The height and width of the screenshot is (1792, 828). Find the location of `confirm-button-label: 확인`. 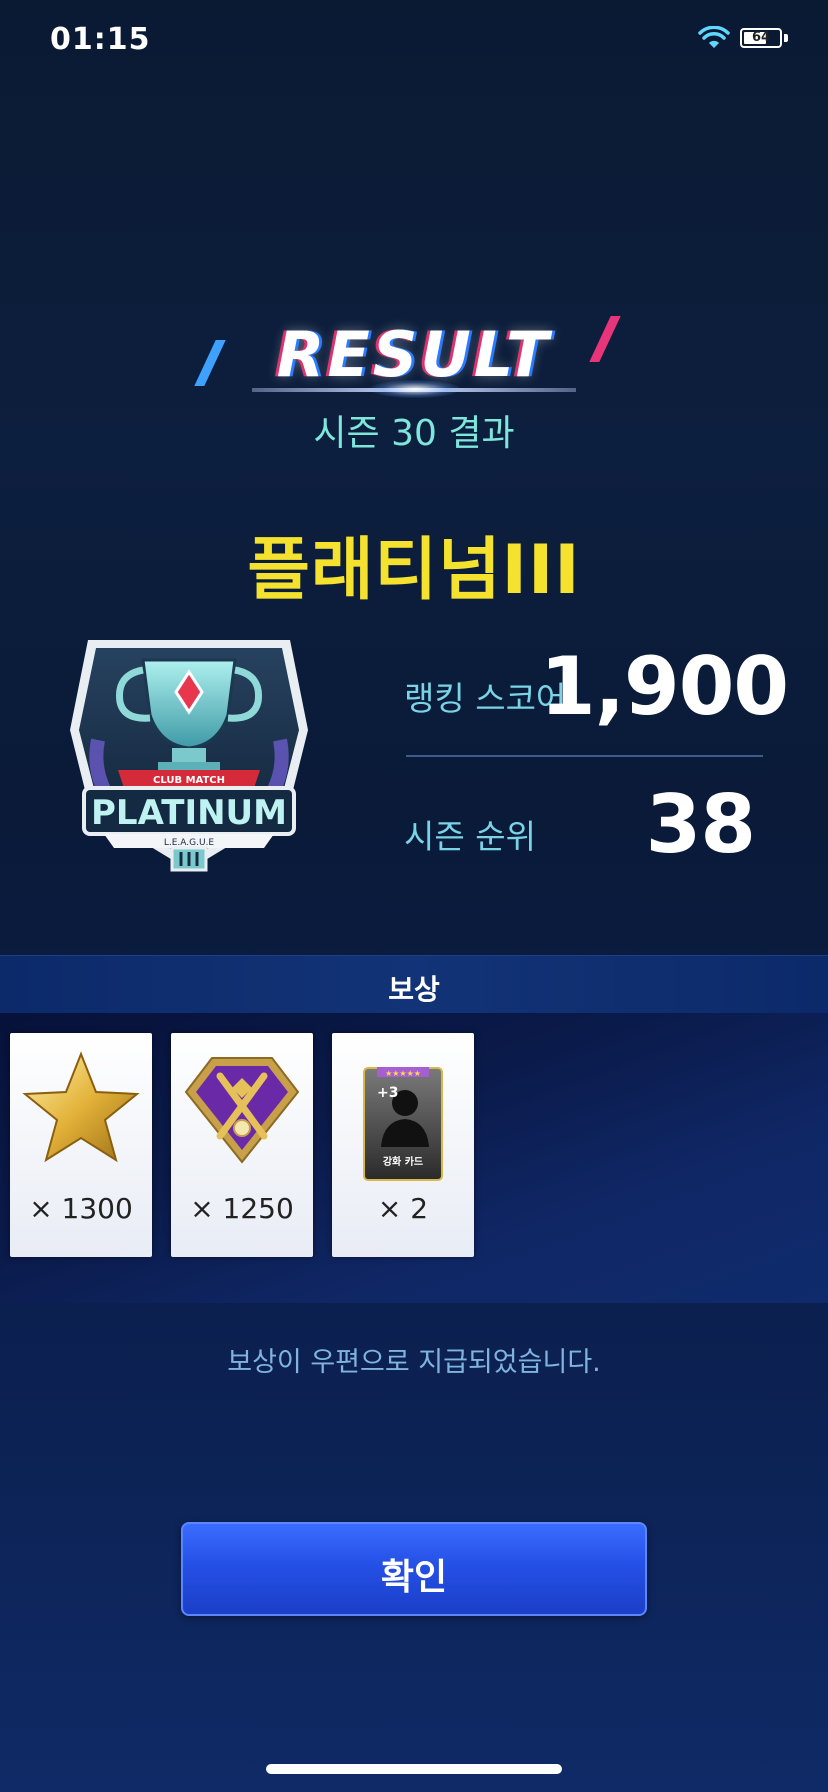

confirm-button-label: 확인 is located at coordinates (414, 1577).